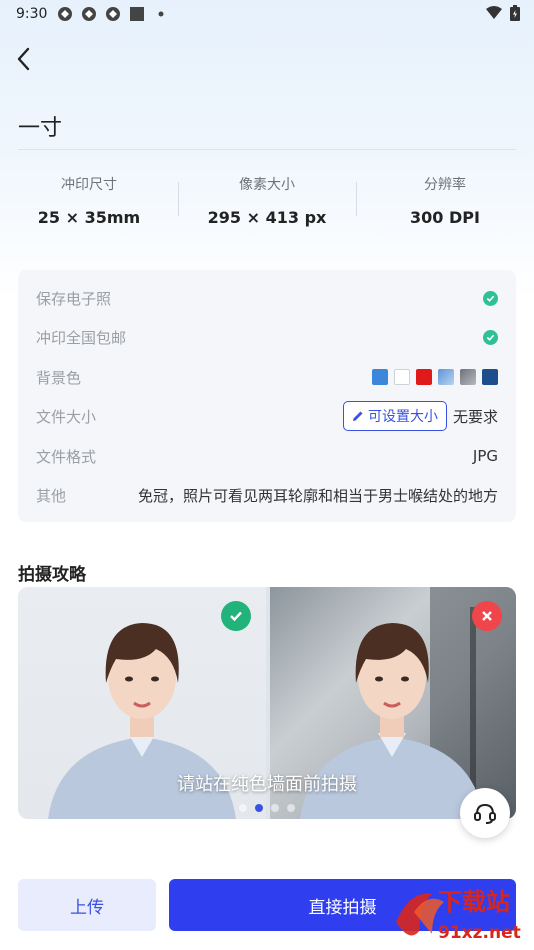 The width and height of the screenshot is (534, 950). I want to click on guide-title: 拍摄攻略, so click(52, 575).